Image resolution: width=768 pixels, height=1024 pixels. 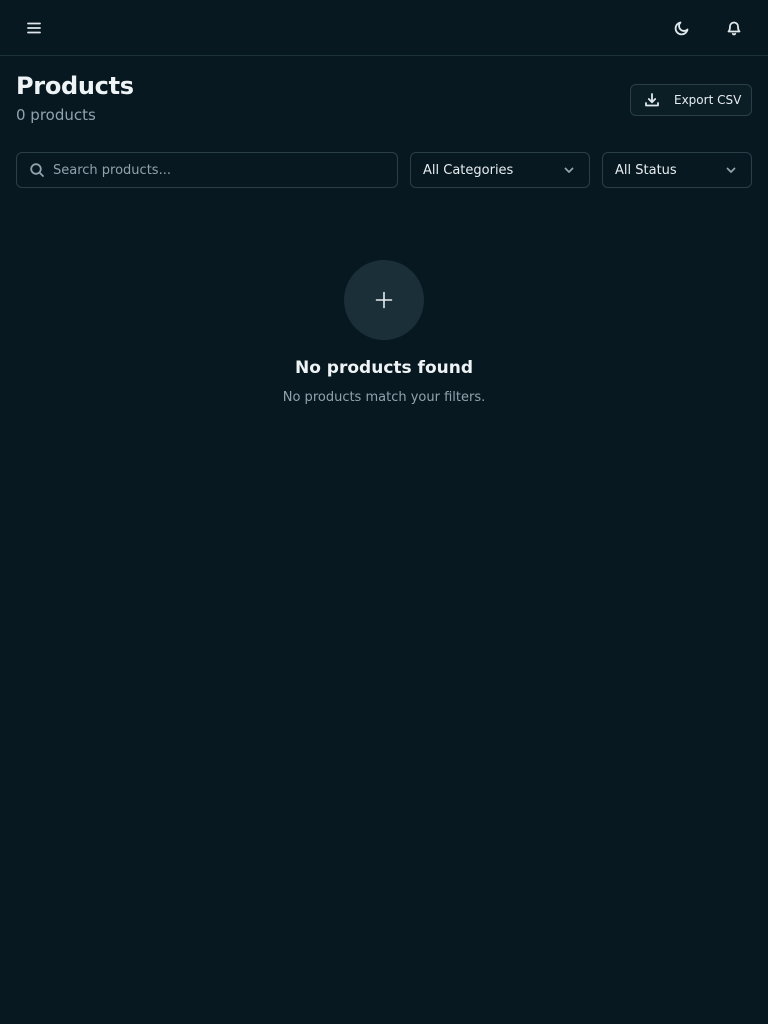 I want to click on export-csv-button: Export CSV, so click(x=691, y=100).